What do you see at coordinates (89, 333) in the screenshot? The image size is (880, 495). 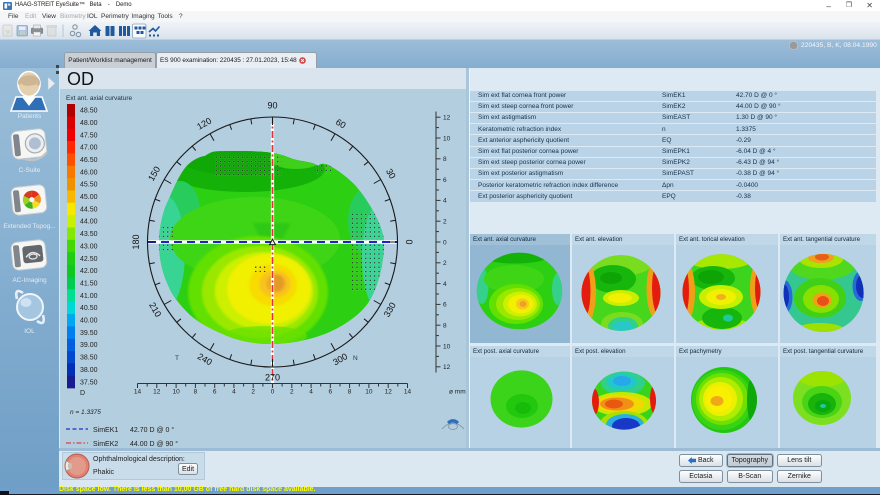 I see `svg-text: 39.50` at bounding box center [89, 333].